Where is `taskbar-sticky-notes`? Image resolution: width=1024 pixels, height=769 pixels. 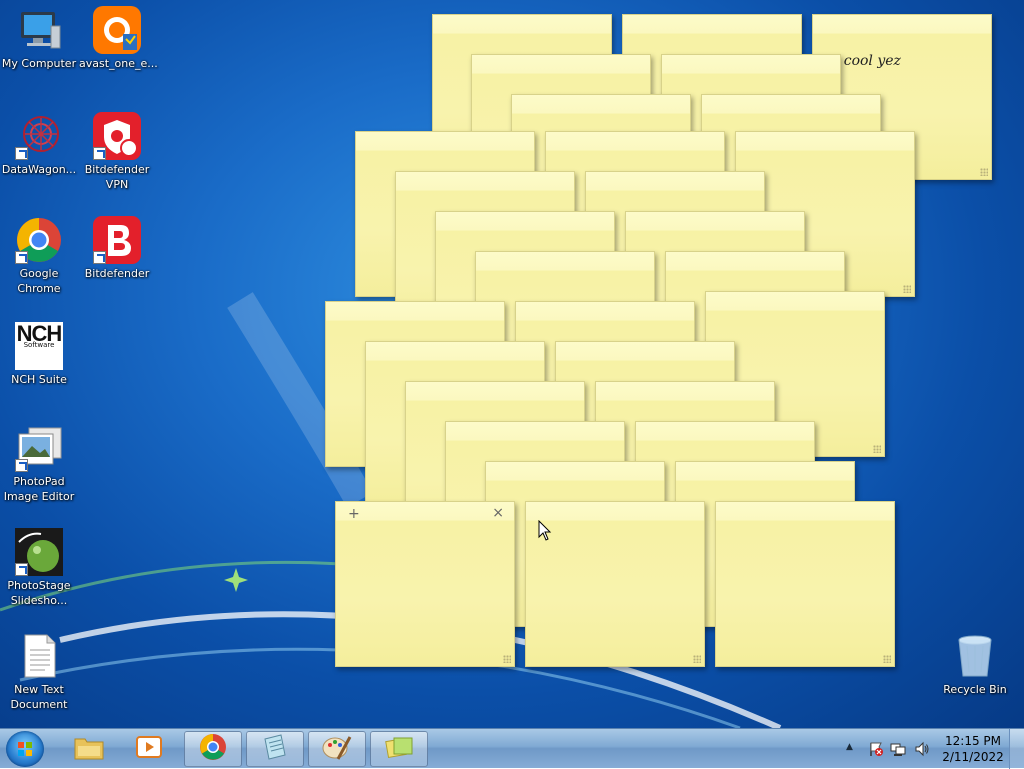 taskbar-sticky-notes is located at coordinates (399, 749).